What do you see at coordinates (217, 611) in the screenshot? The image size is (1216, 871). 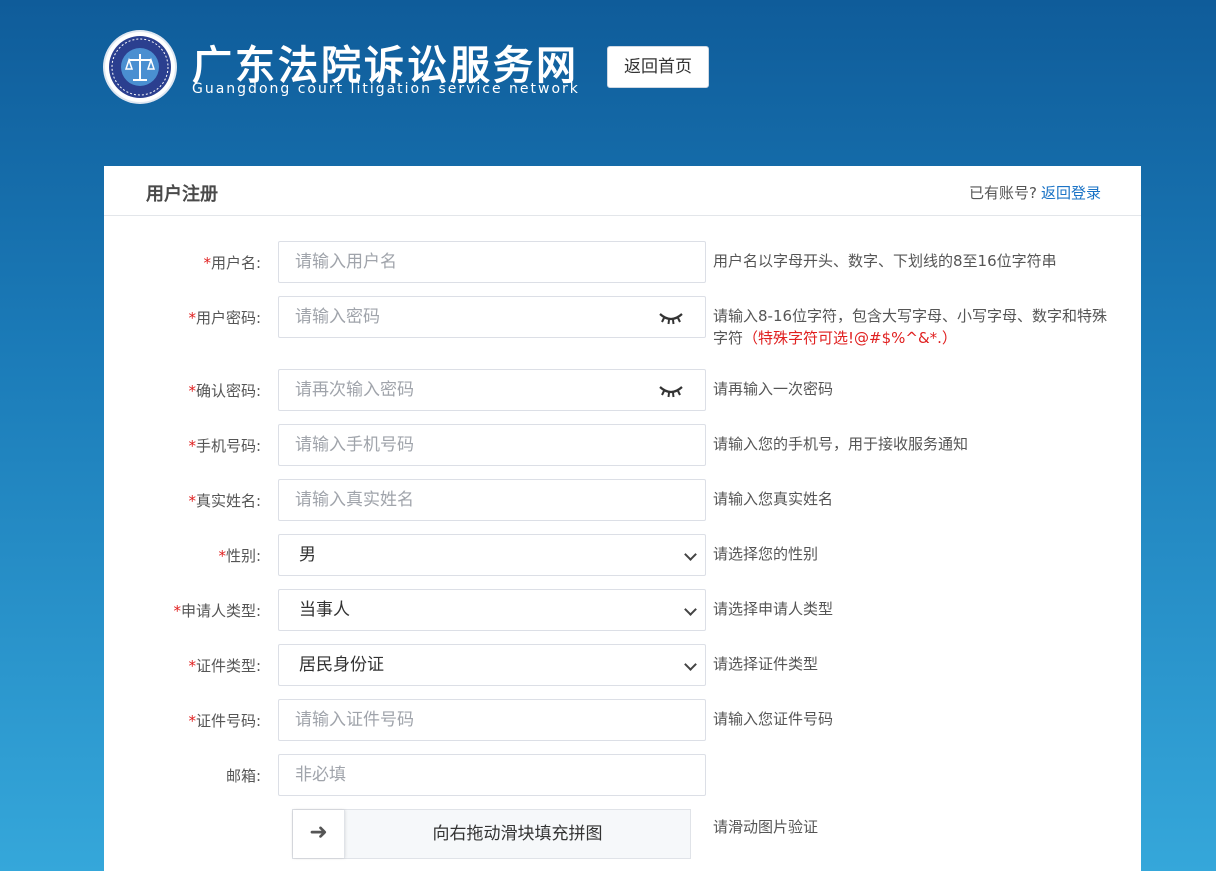 I see `applicant-type-label: *申请人类型:` at bounding box center [217, 611].